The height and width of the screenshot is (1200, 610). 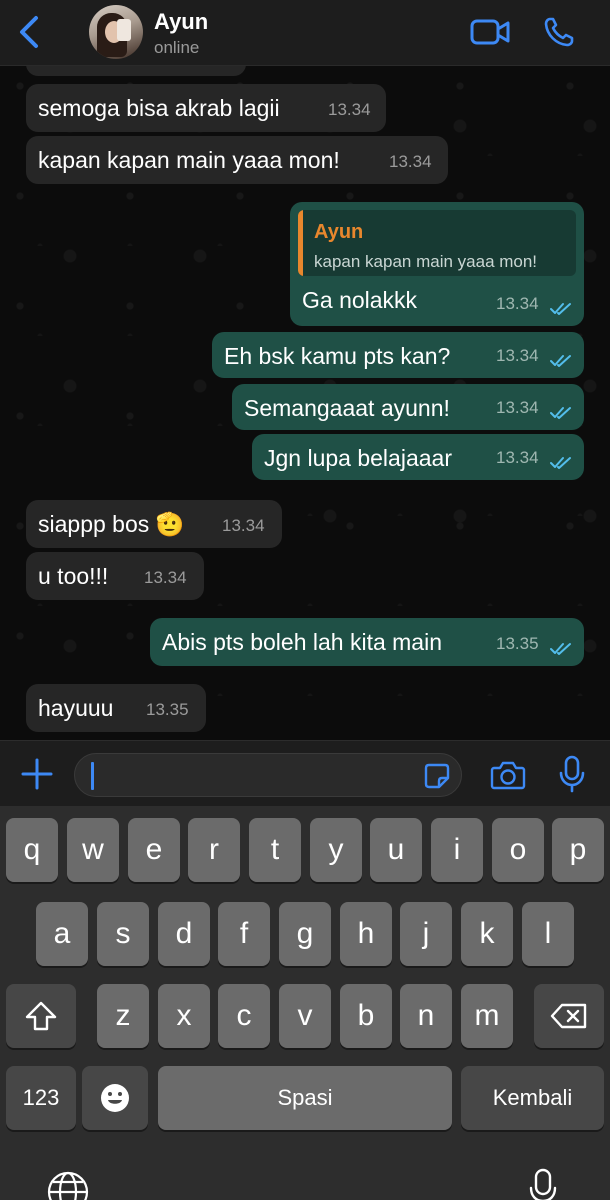 I want to click on message-text: hayuuu, so click(x=76, y=708).